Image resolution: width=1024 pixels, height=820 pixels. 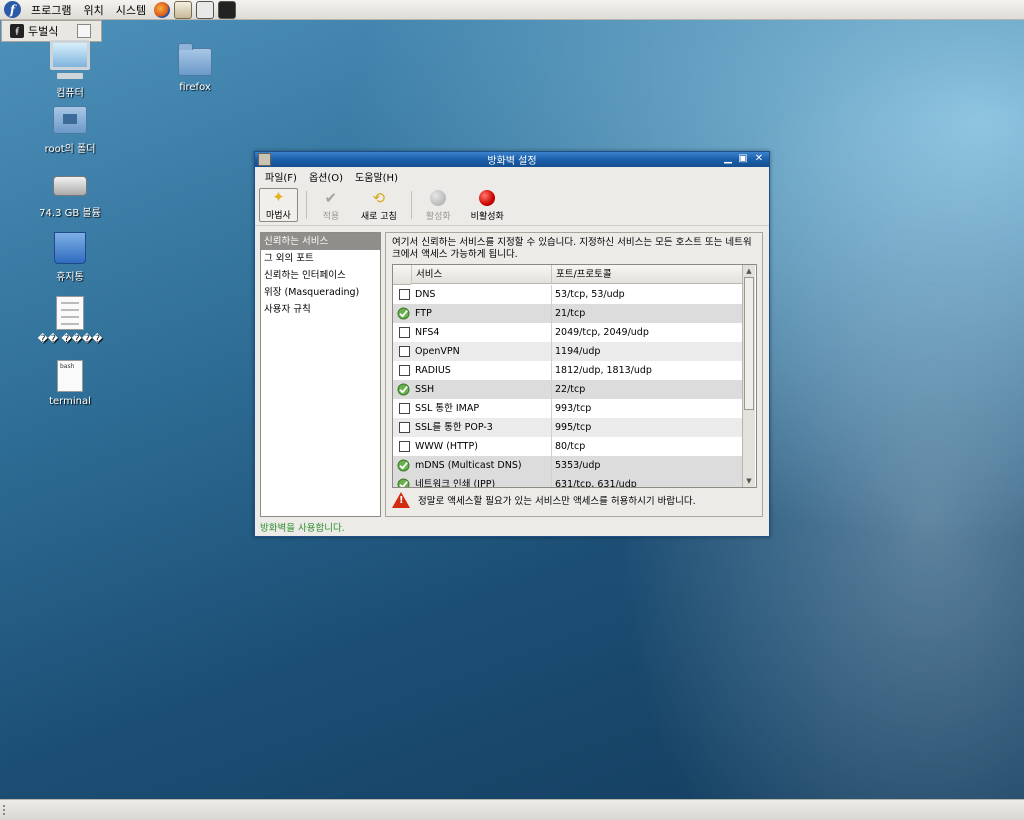 What do you see at coordinates (573, 408) in the screenshot?
I see `service-port: 993/tcp` at bounding box center [573, 408].